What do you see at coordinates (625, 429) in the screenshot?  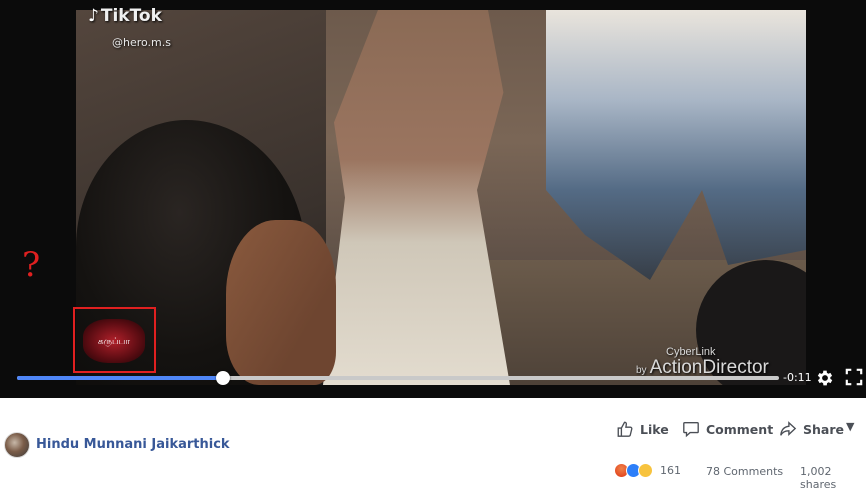 I see `thumbs-up-icon` at bounding box center [625, 429].